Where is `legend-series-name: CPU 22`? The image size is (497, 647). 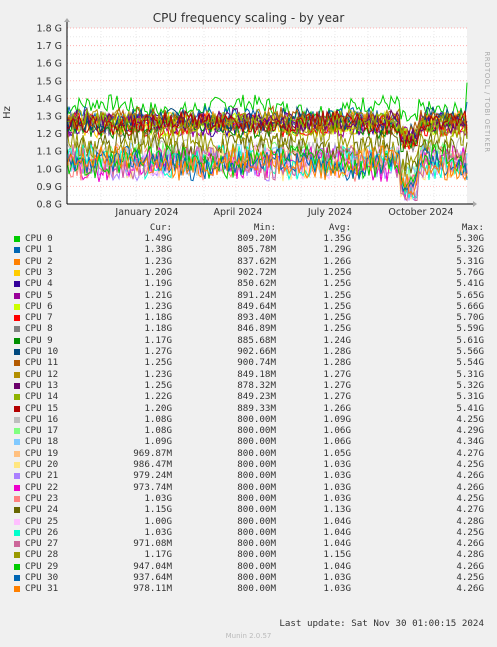
legend-series-name: CPU 22 is located at coordinates (42, 487).